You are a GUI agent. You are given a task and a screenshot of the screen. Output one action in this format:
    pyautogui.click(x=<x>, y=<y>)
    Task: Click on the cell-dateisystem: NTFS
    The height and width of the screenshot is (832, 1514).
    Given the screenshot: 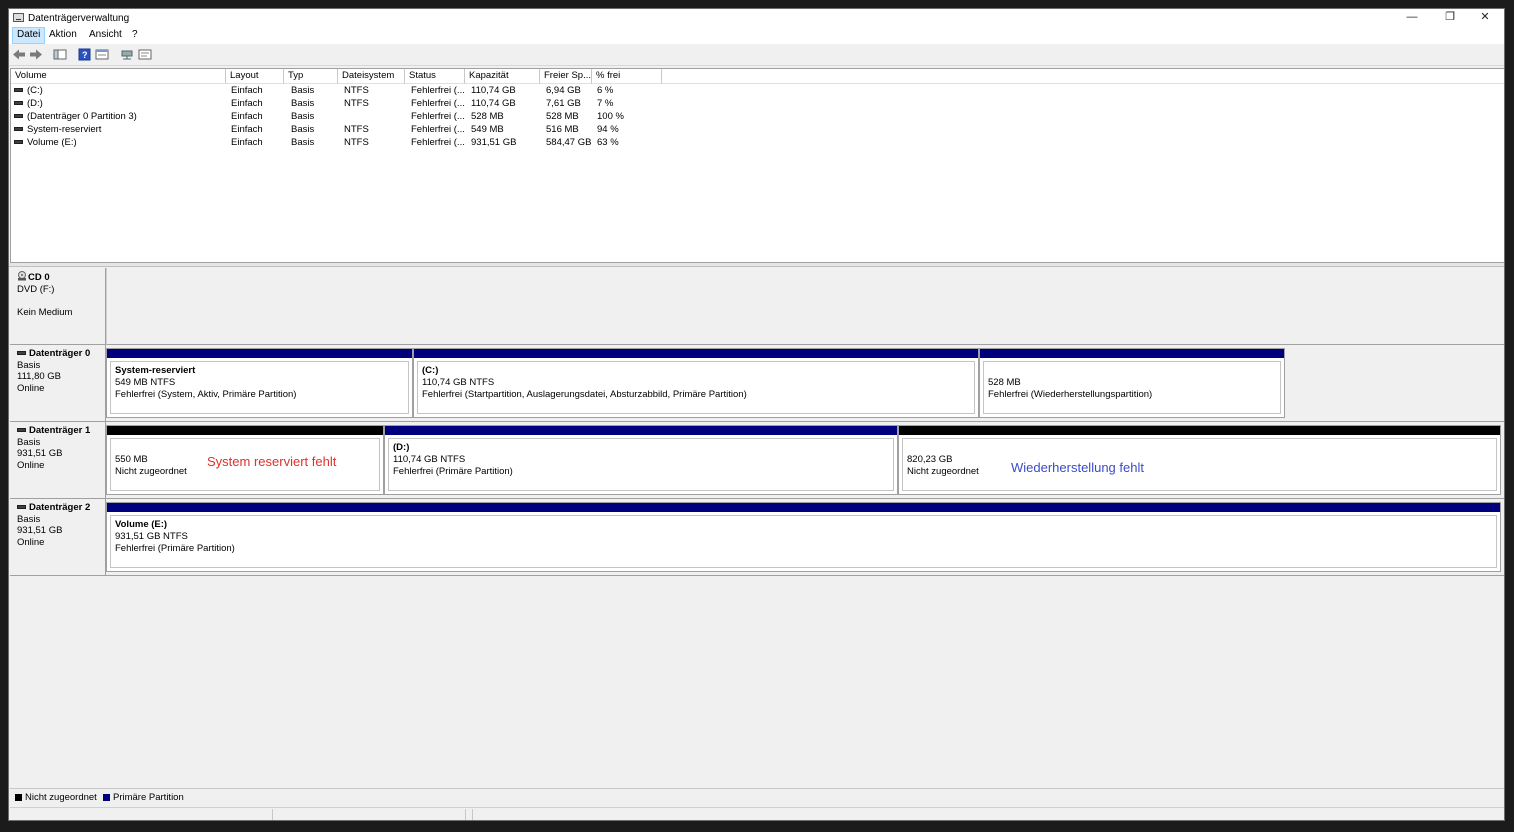 What is the action you would take?
    pyautogui.click(x=356, y=142)
    